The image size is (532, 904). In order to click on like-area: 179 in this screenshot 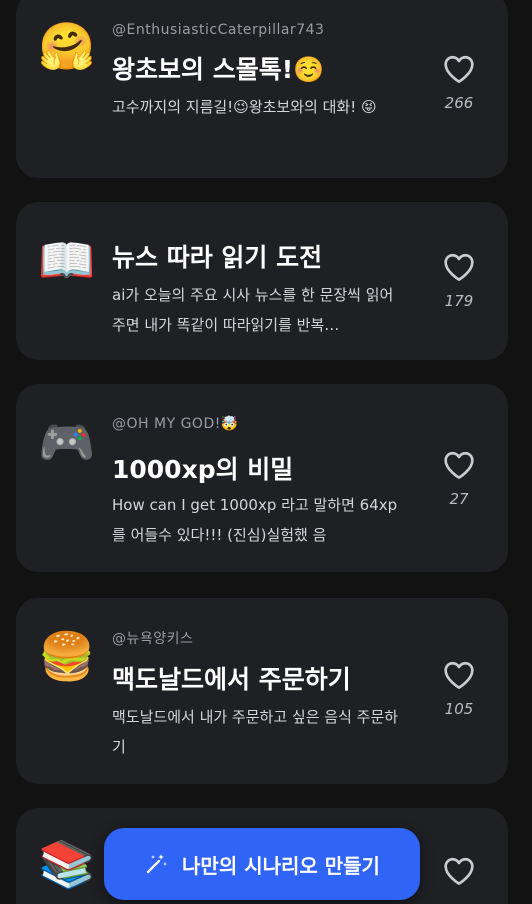, I will do `click(459, 281)`.